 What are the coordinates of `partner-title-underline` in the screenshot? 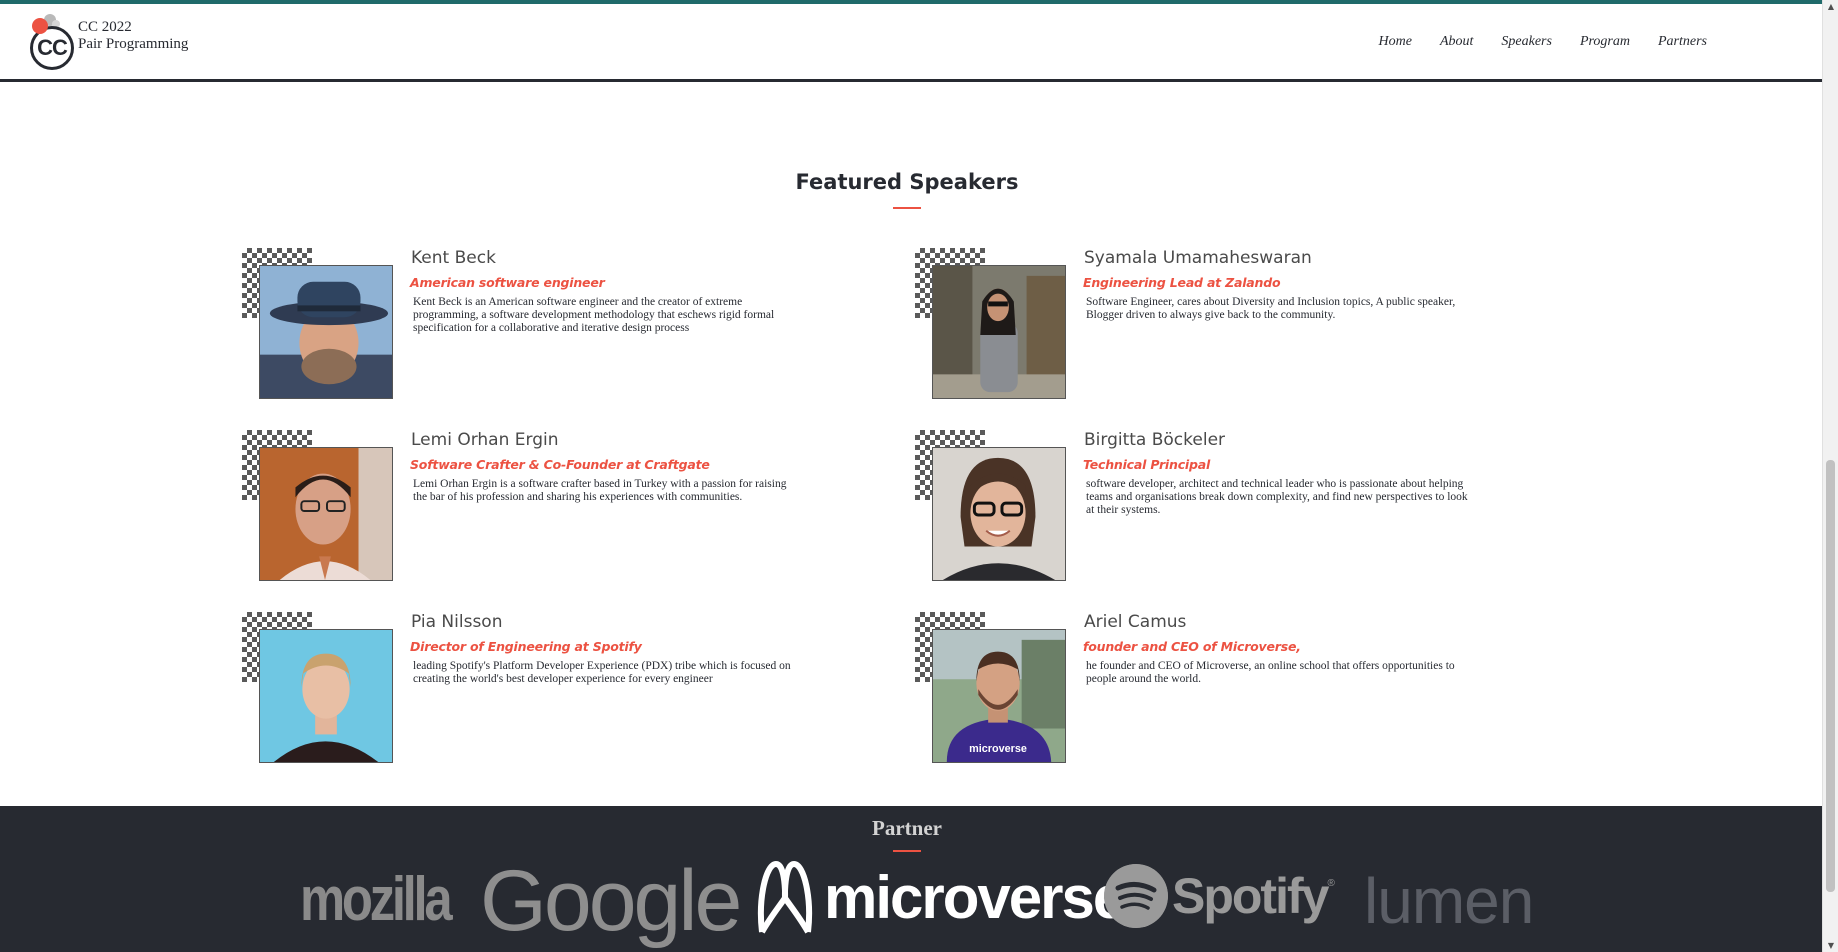 It's located at (907, 851).